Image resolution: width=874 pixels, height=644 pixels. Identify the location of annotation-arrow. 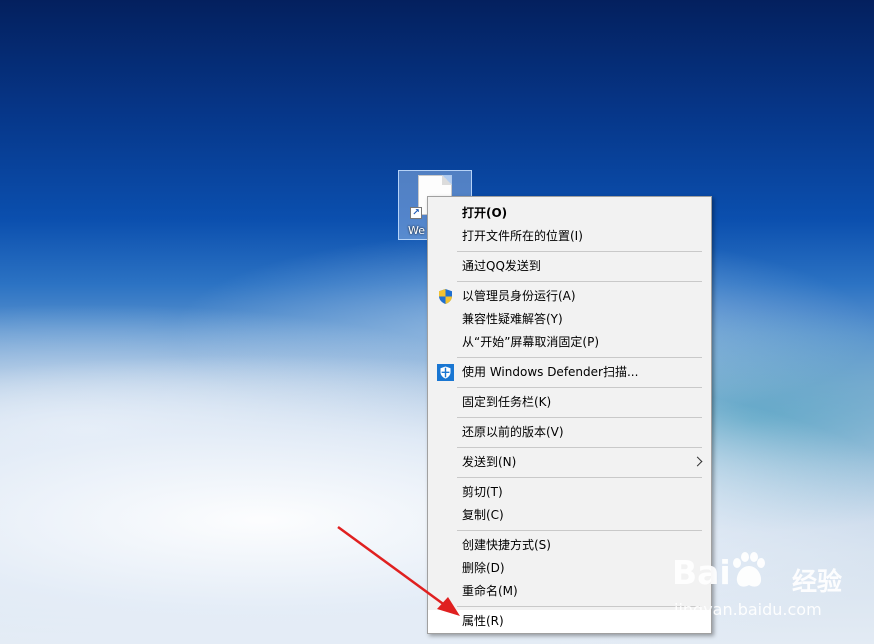
(398, 570).